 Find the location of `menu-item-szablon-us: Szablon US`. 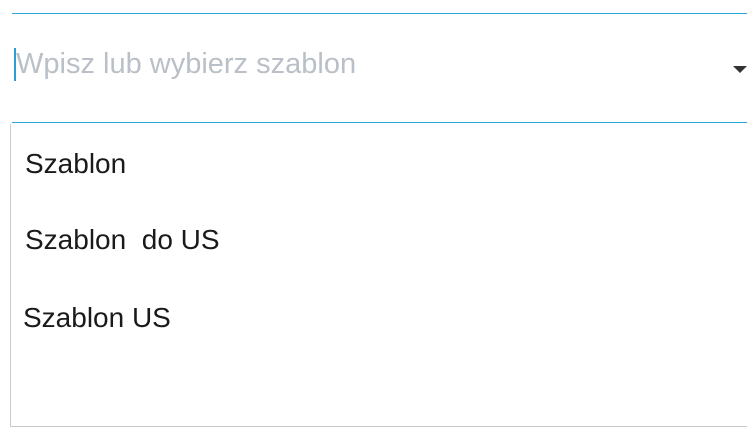

menu-item-szablon-us: Szablon US is located at coordinates (97, 318).